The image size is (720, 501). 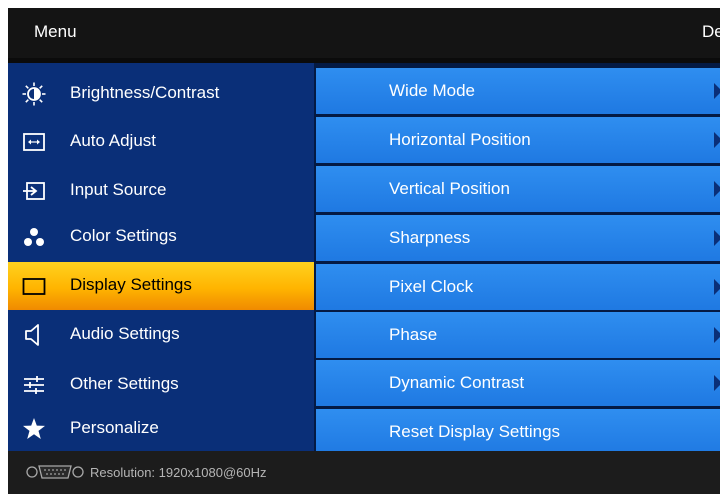 What do you see at coordinates (145, 92) in the screenshot?
I see `menu-item-label: Brightness/Contrast` at bounding box center [145, 92].